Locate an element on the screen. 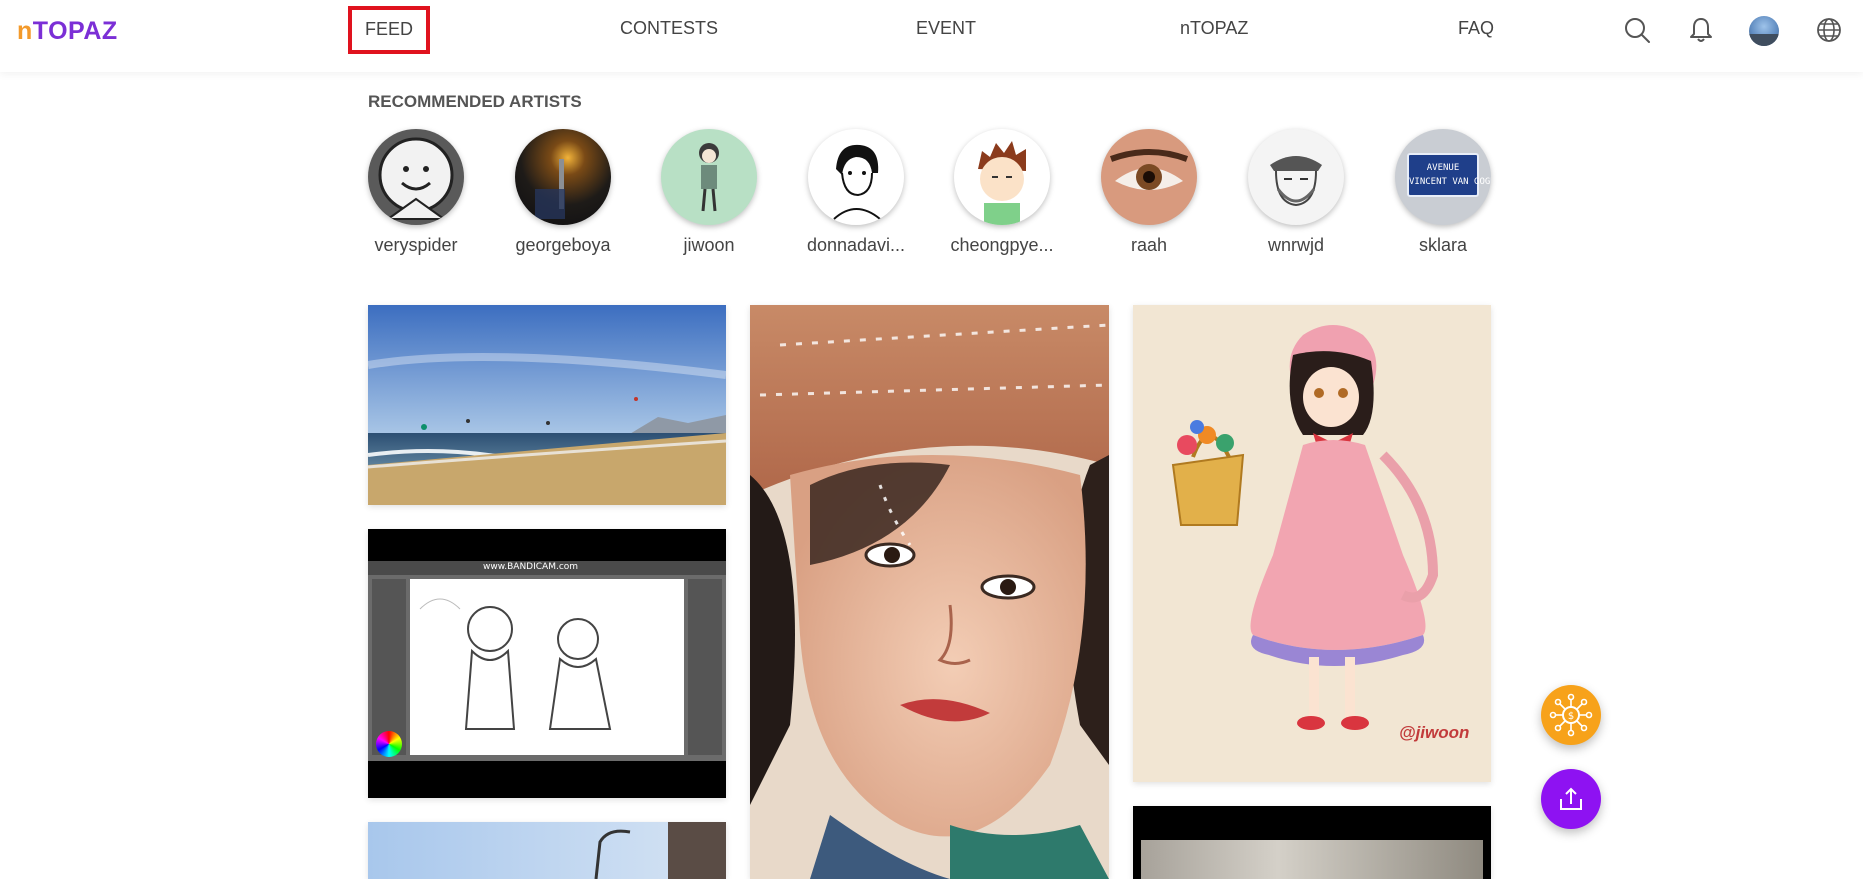 The width and height of the screenshot is (1863, 879). nav-event: EVENT is located at coordinates (946, 28).